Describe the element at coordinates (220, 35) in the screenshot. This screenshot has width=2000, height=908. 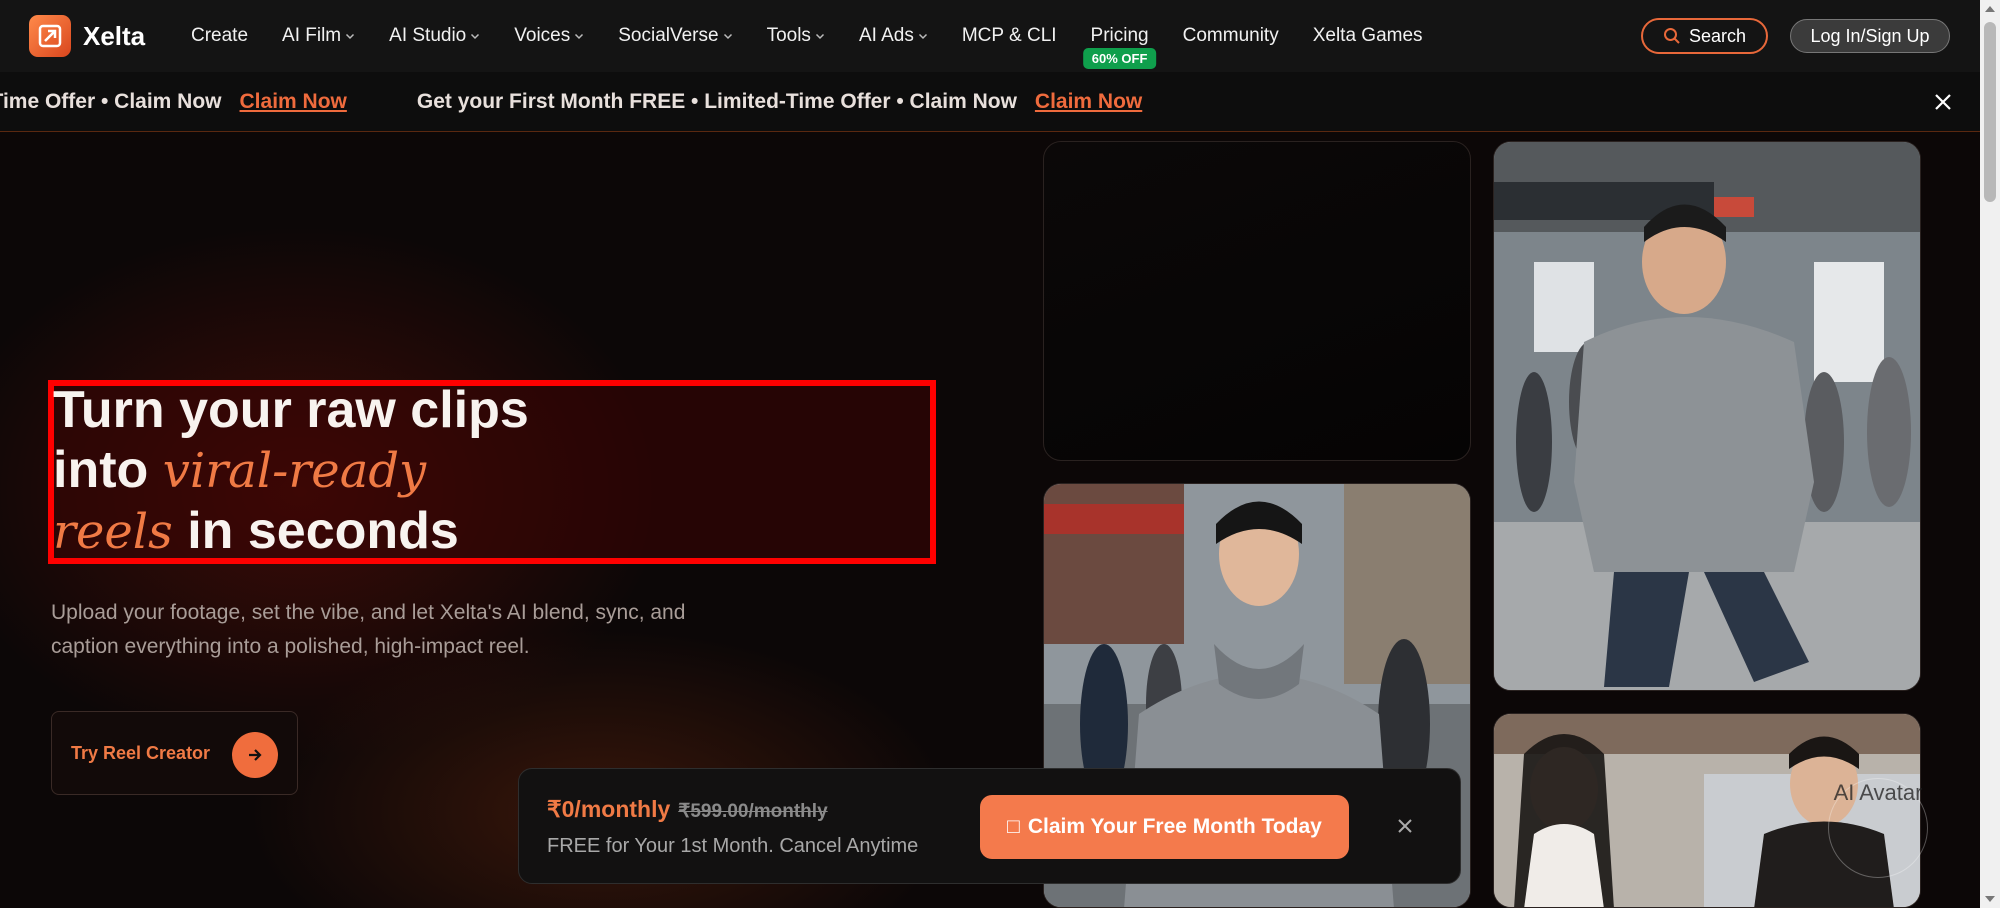
I see `nav-item-label: Create` at that location.